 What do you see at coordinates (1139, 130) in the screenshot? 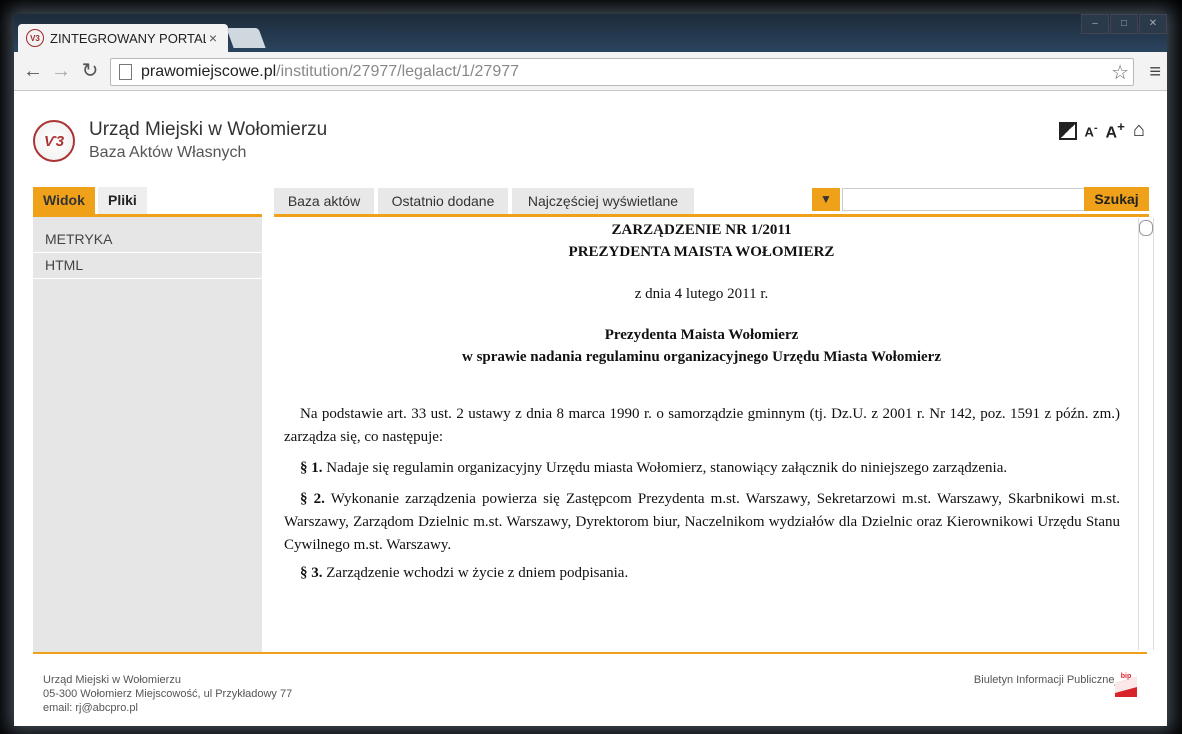
I see `home-icon: ⌂` at bounding box center [1139, 130].